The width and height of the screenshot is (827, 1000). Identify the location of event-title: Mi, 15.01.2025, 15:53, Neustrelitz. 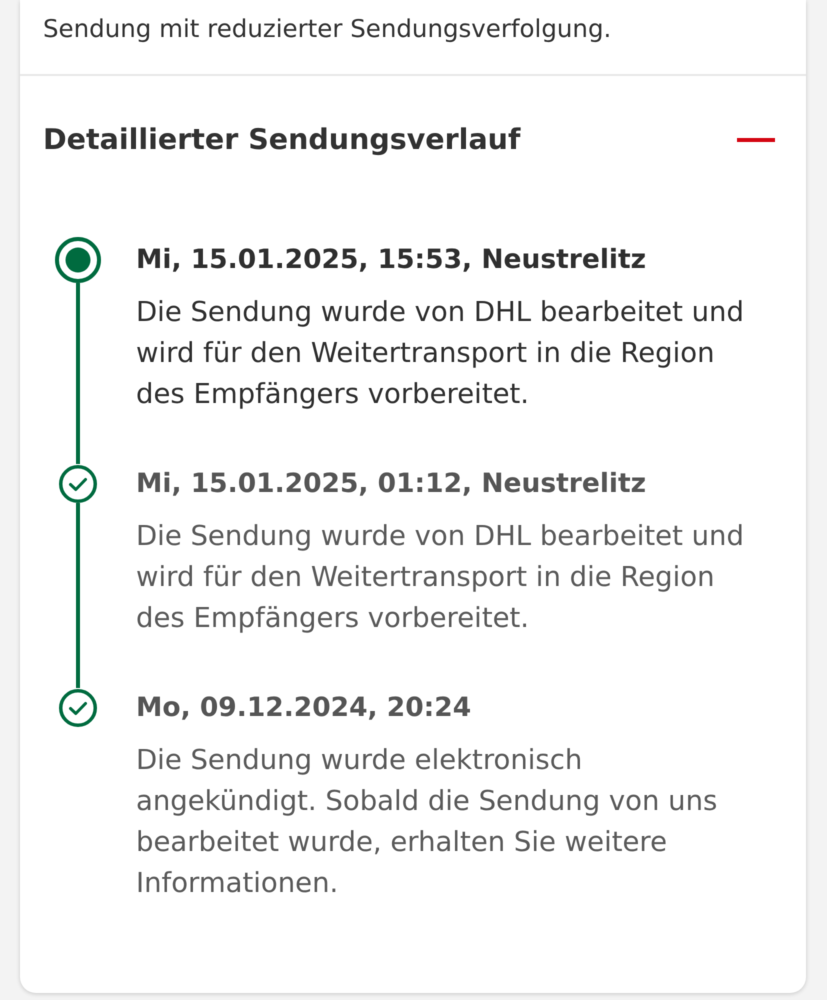
(391, 260).